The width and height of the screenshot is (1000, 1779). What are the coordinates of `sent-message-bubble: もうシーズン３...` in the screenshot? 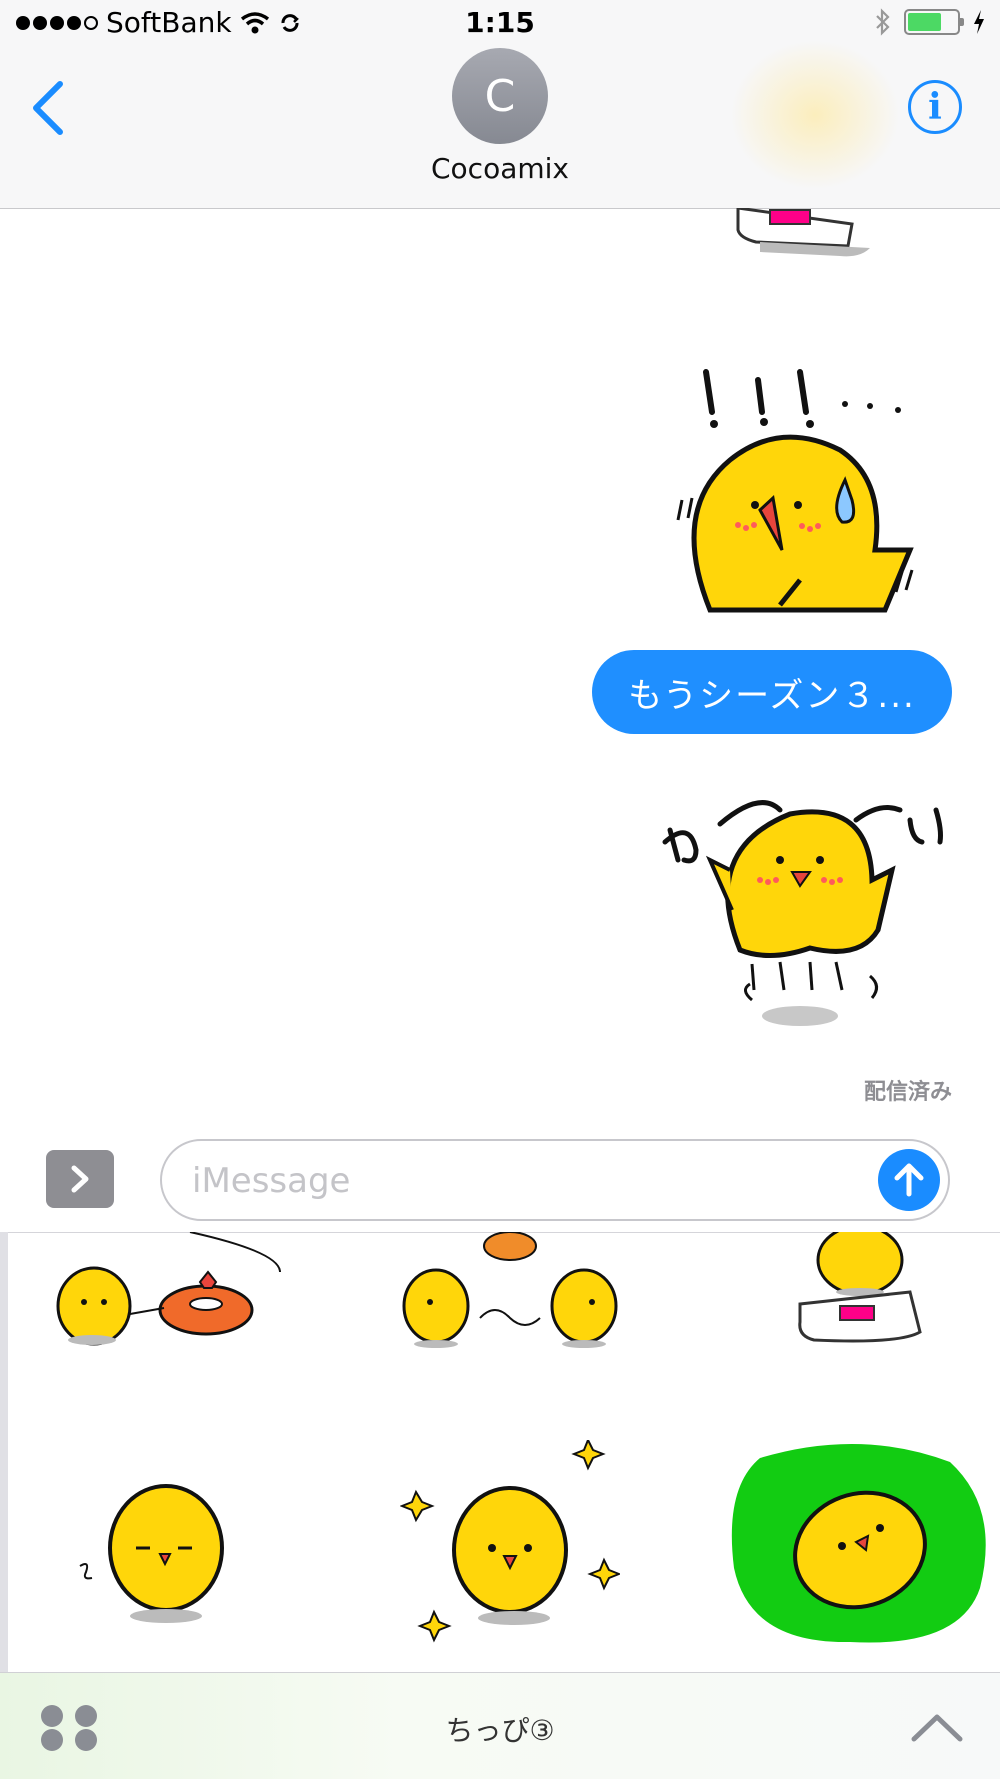 It's located at (772, 692).